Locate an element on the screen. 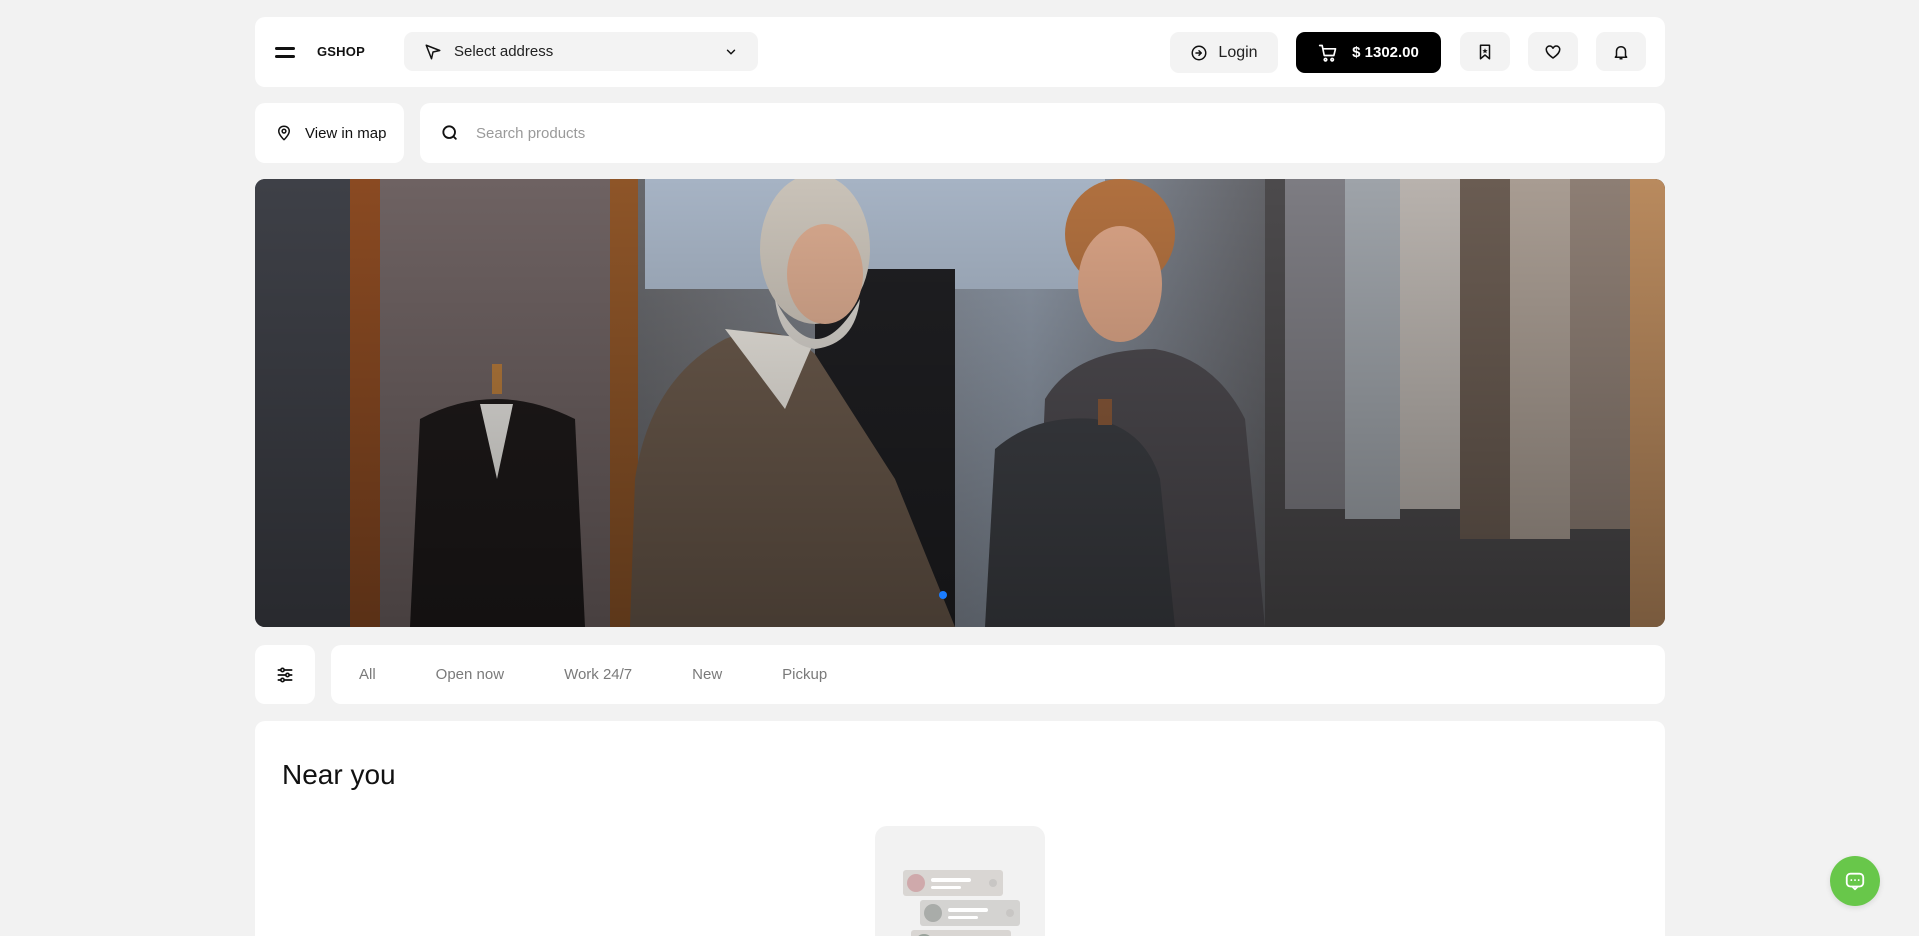 The height and width of the screenshot is (936, 1919). tab-all: All is located at coordinates (367, 674).